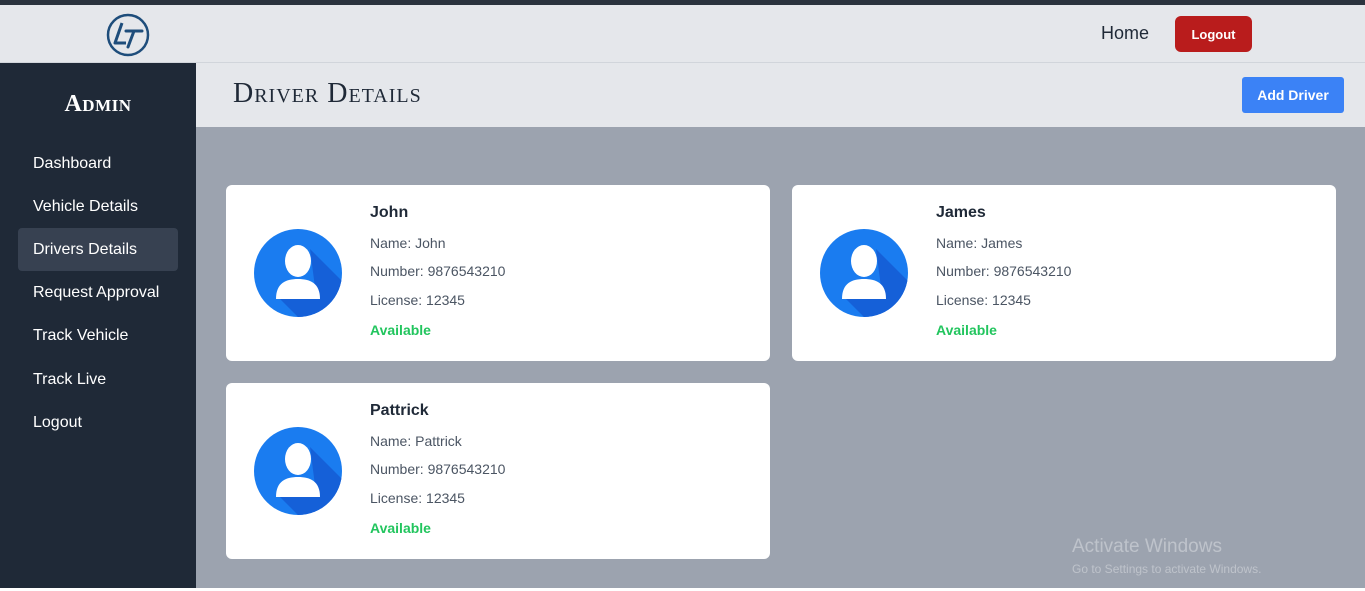  What do you see at coordinates (98, 163) in the screenshot?
I see `sidebar-item-dashboard: Dashboard` at bounding box center [98, 163].